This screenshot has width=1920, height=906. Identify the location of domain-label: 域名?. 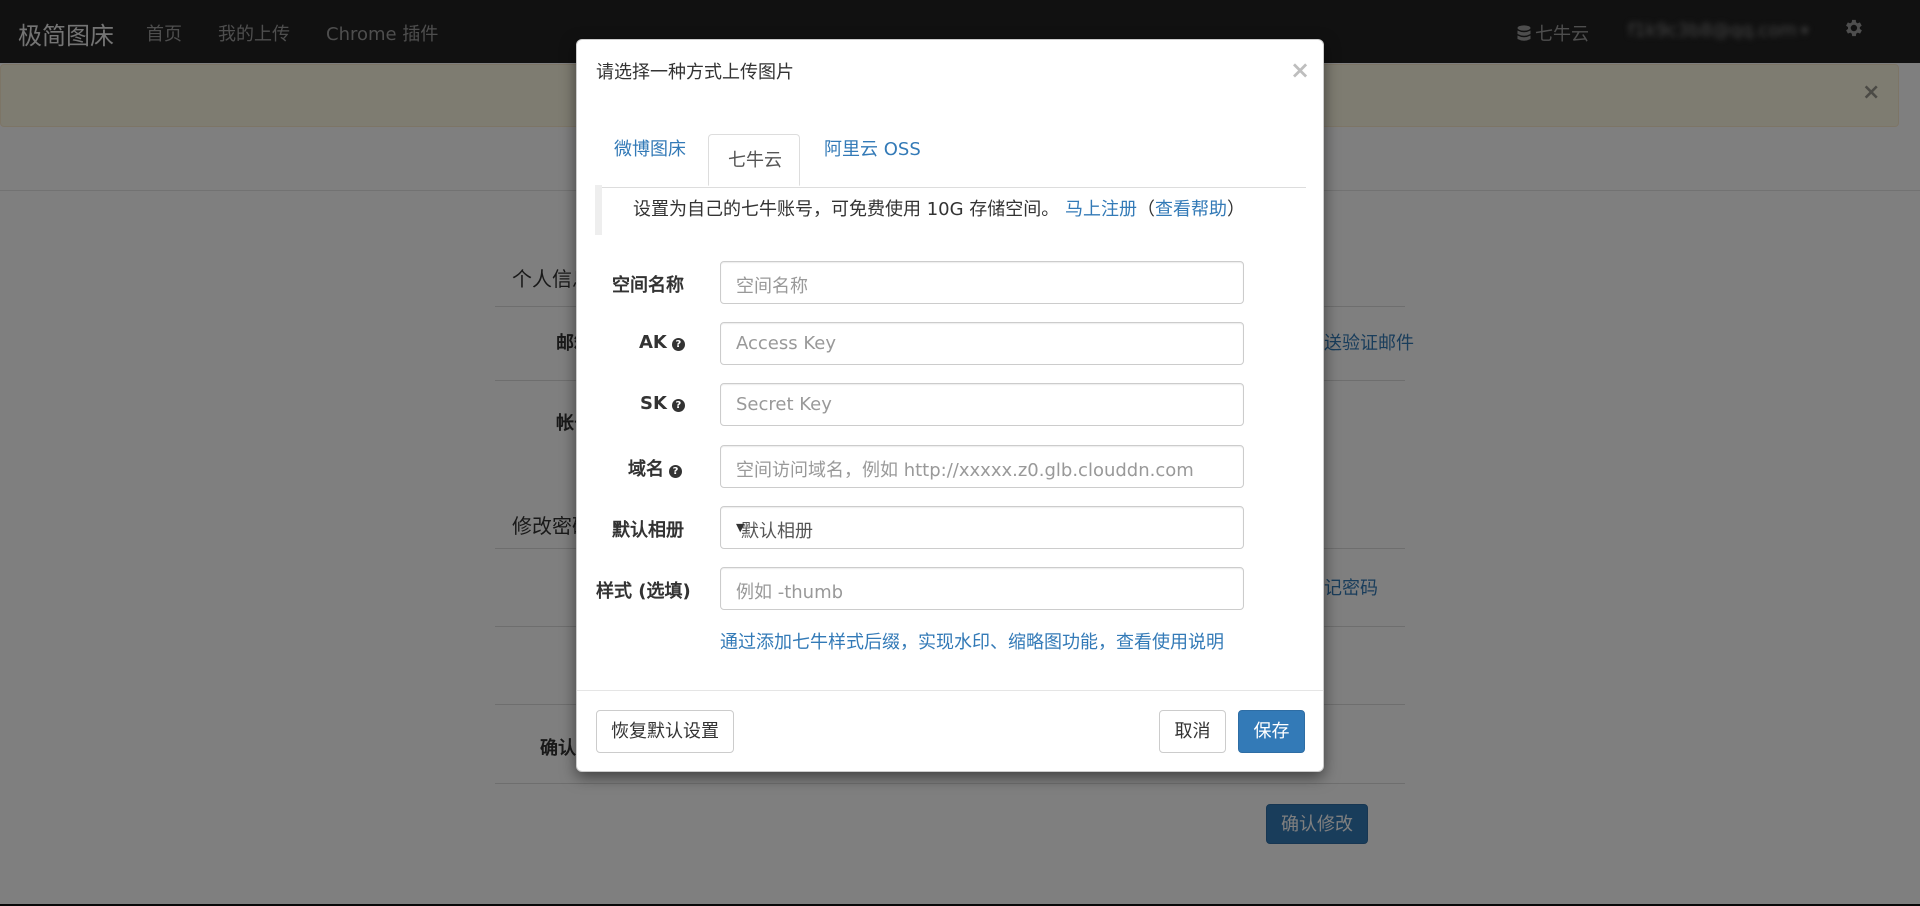
(655, 468).